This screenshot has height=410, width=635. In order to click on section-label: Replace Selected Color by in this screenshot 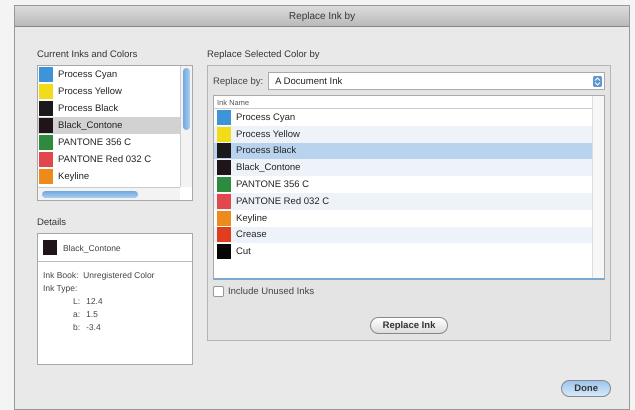, I will do `click(263, 54)`.